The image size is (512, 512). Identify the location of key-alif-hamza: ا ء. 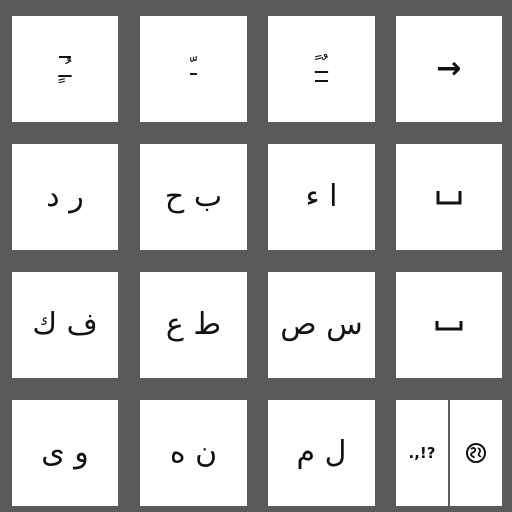
(321, 197).